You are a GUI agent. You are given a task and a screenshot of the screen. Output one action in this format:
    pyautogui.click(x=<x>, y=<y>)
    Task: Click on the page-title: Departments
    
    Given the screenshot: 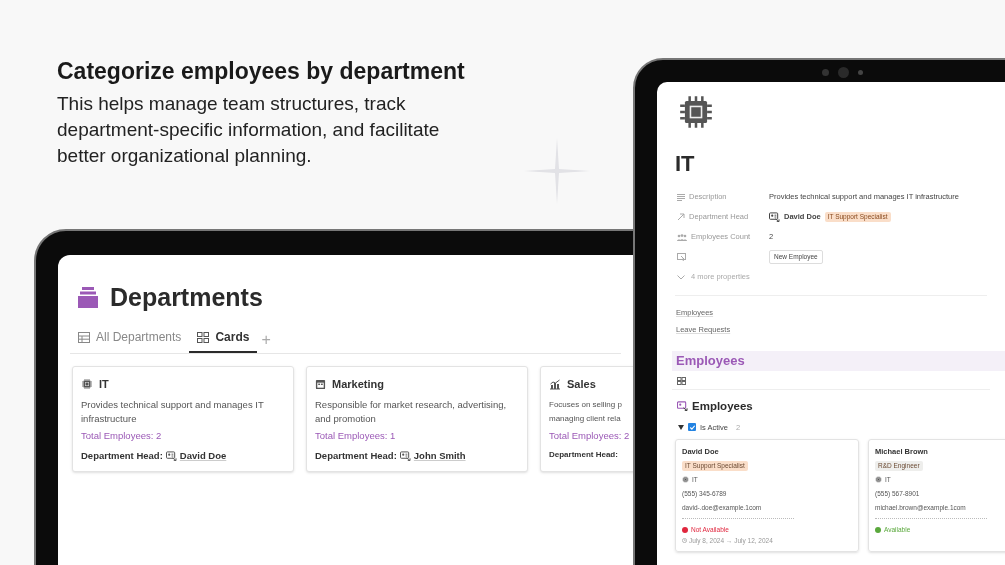 What is the action you would take?
    pyautogui.click(x=186, y=297)
    